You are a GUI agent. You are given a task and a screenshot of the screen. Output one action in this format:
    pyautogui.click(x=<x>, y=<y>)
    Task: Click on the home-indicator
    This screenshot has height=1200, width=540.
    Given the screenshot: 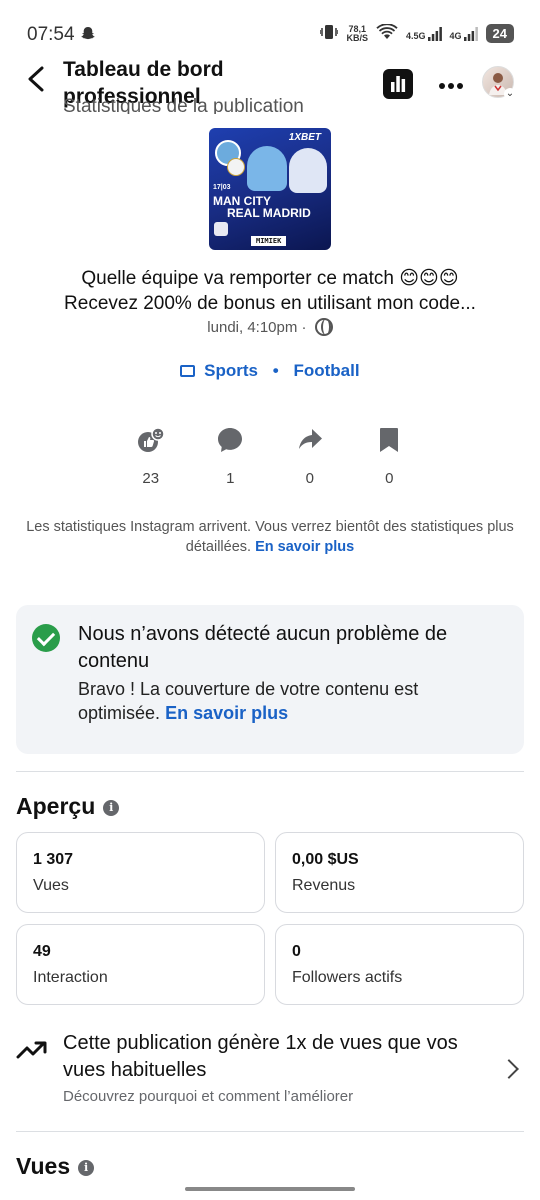 What is the action you would take?
    pyautogui.click(x=270, y=1189)
    